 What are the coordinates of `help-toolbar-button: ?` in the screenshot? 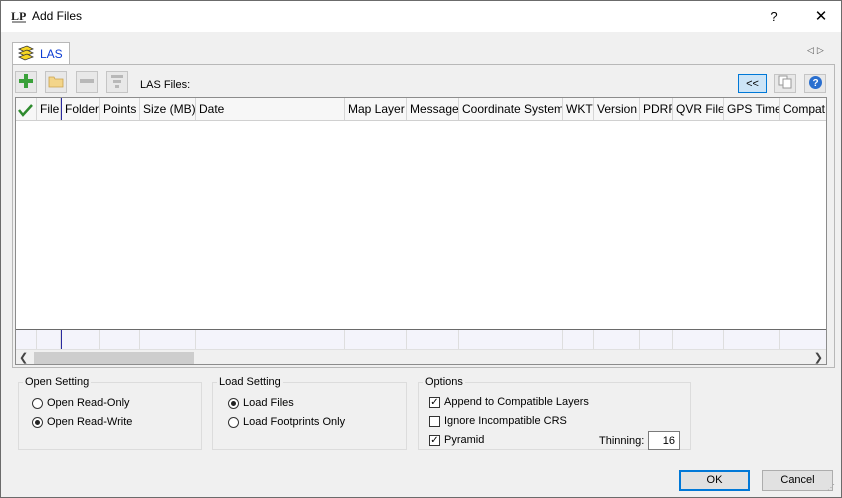 It's located at (815, 83).